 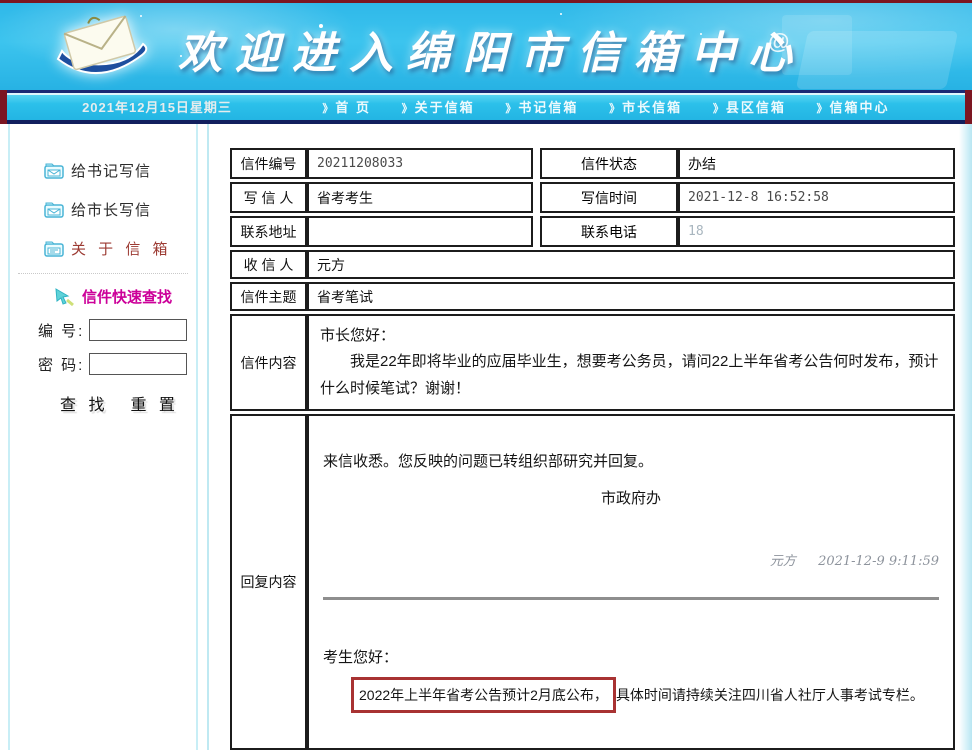 I want to click on reply1-time: 2021-12-9 9:11:59, so click(x=878, y=561).